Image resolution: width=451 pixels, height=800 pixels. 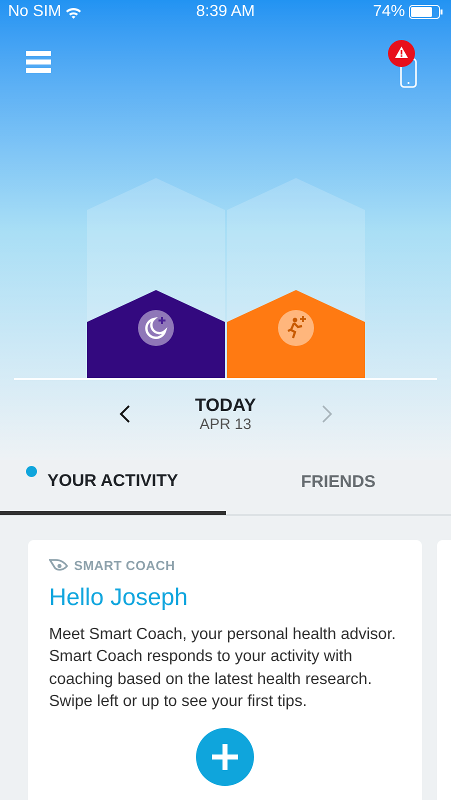 I want to click on tab: YOUR ACTIVITY, so click(x=113, y=483).